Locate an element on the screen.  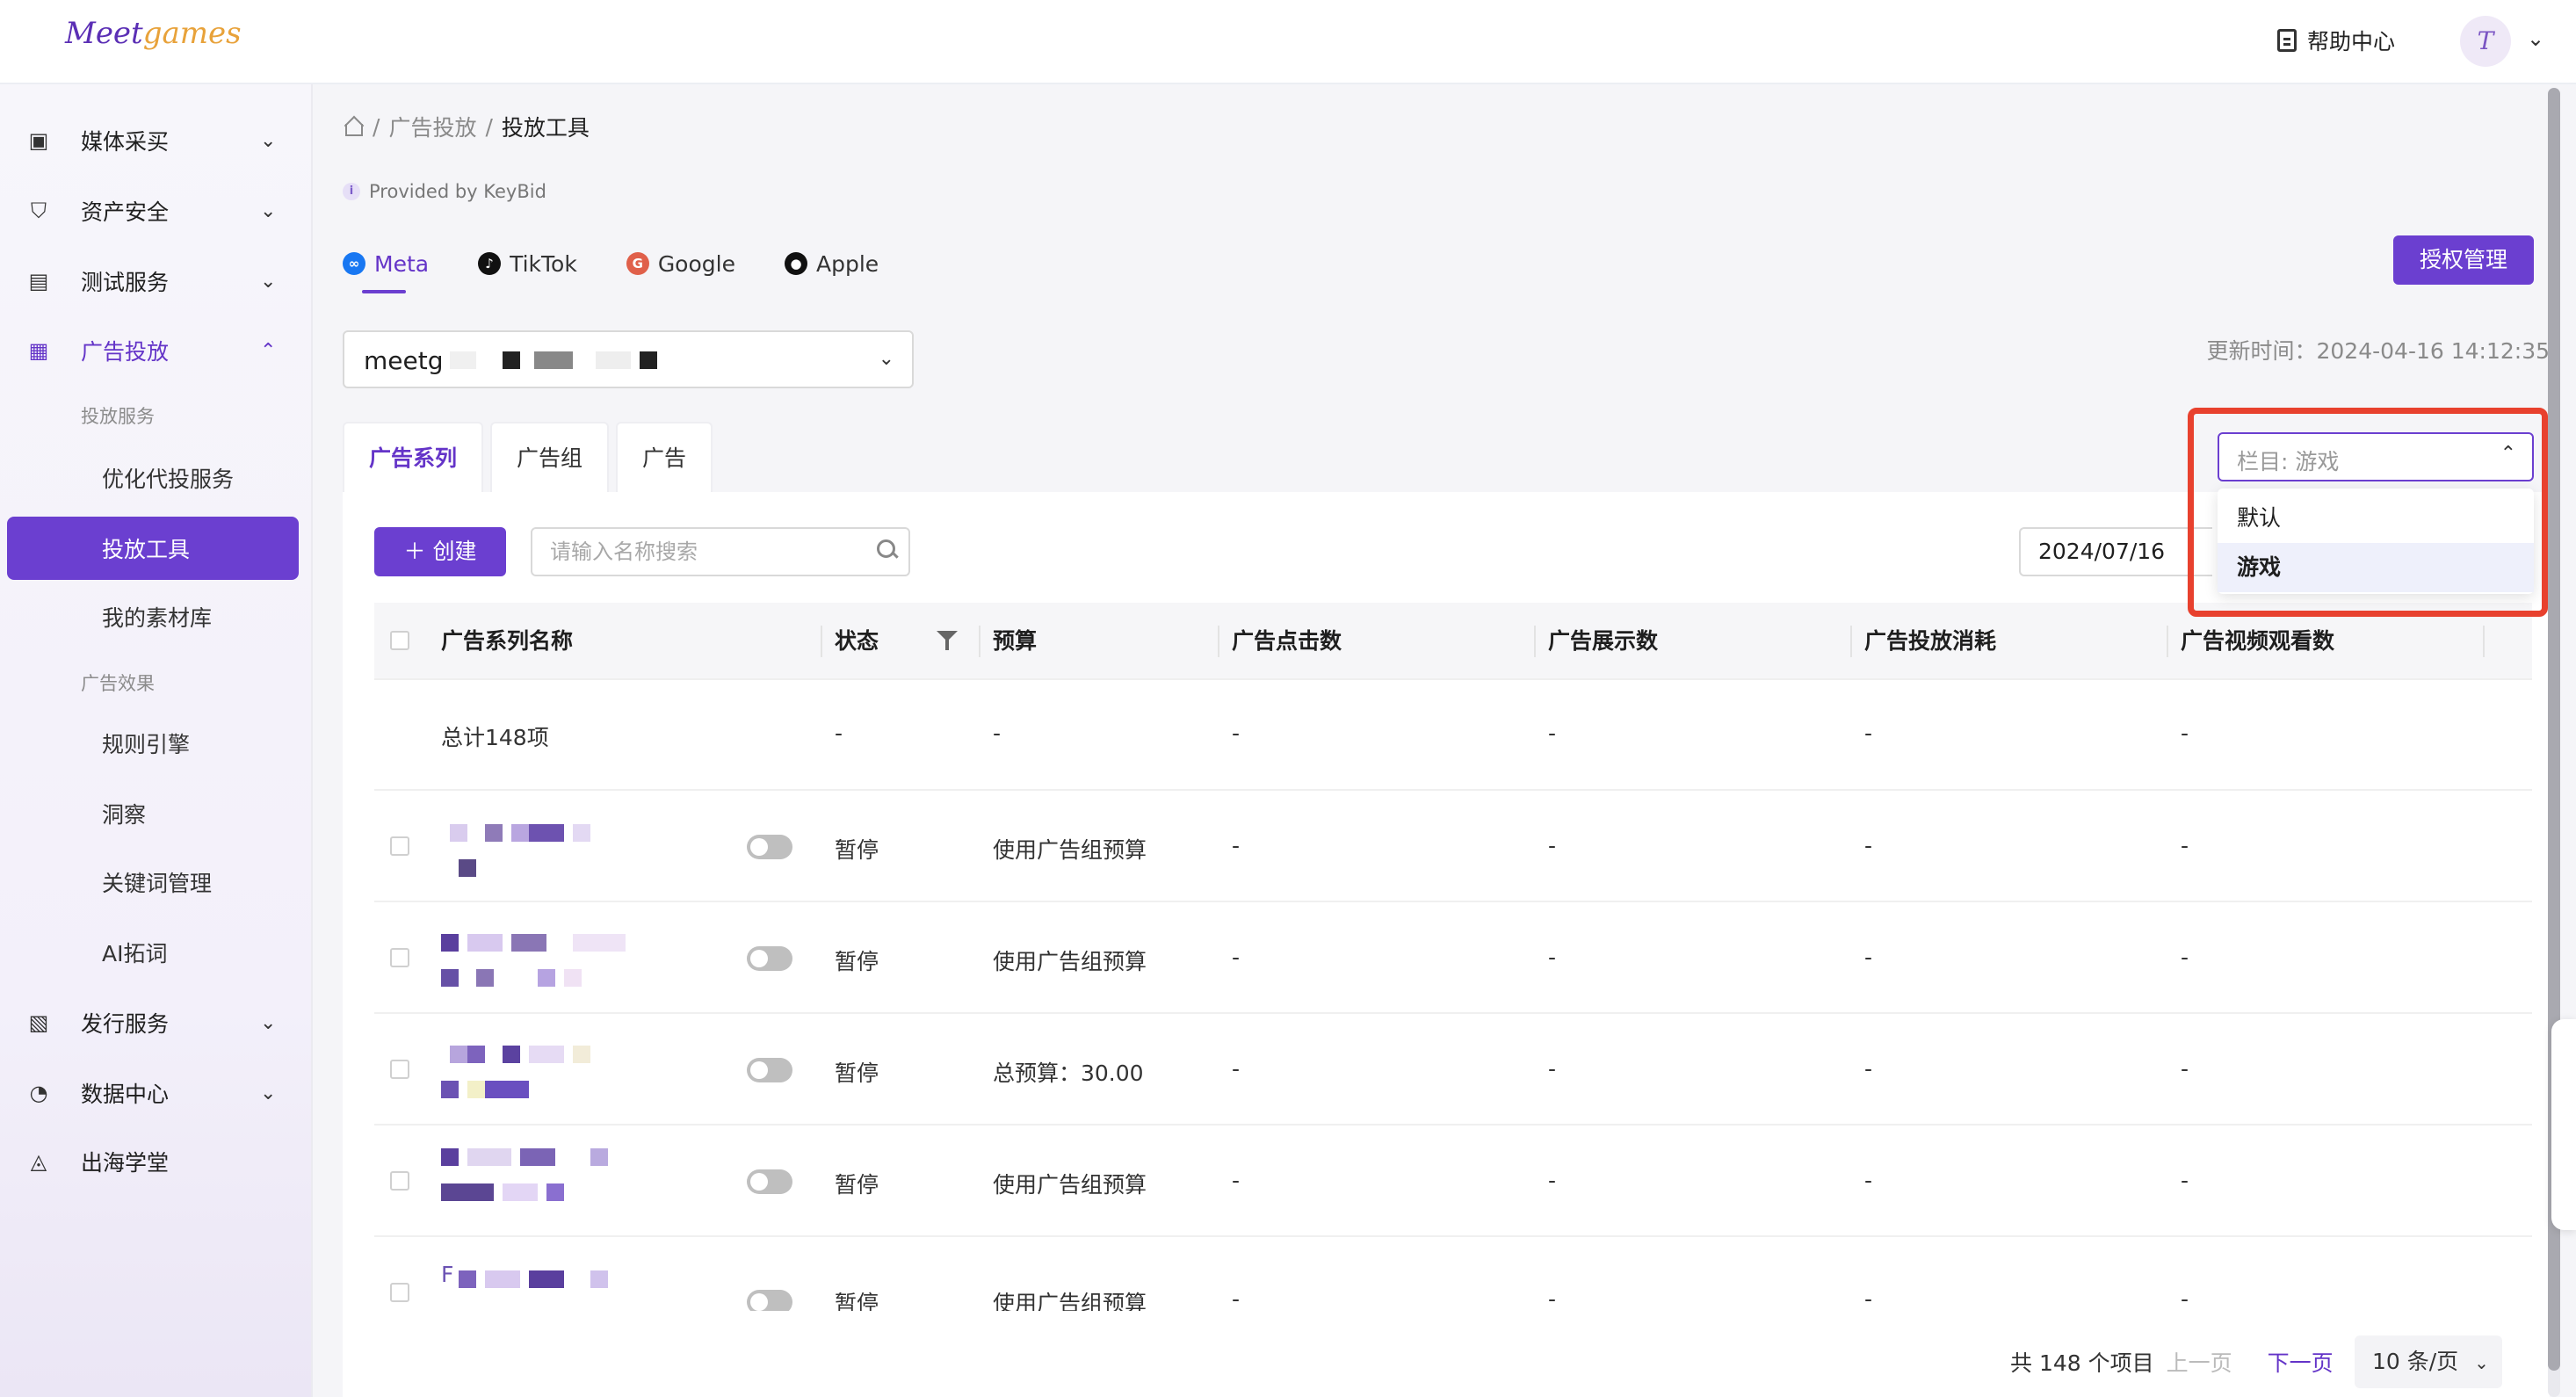
chevron-up-icon: ⌃ is located at coordinates (268, 350).